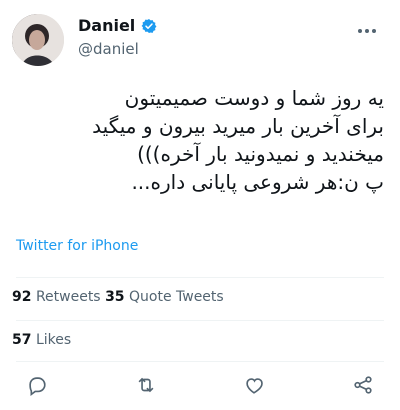  What do you see at coordinates (367, 31) in the screenshot?
I see `more-options-icon` at bounding box center [367, 31].